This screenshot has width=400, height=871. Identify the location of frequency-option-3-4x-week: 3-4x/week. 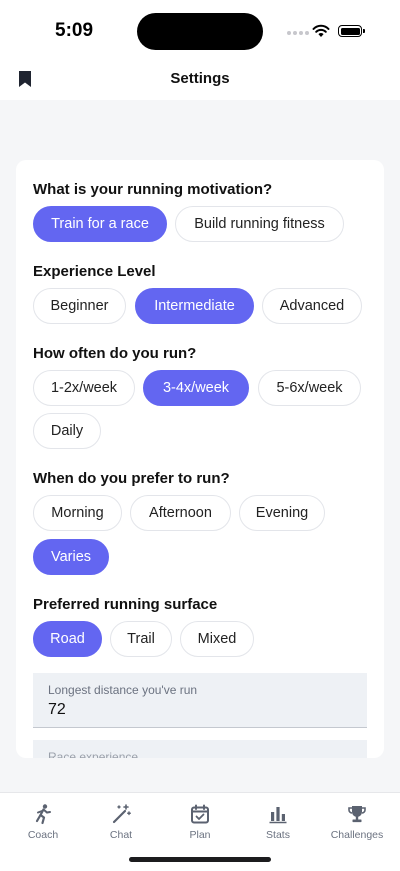
(196, 388).